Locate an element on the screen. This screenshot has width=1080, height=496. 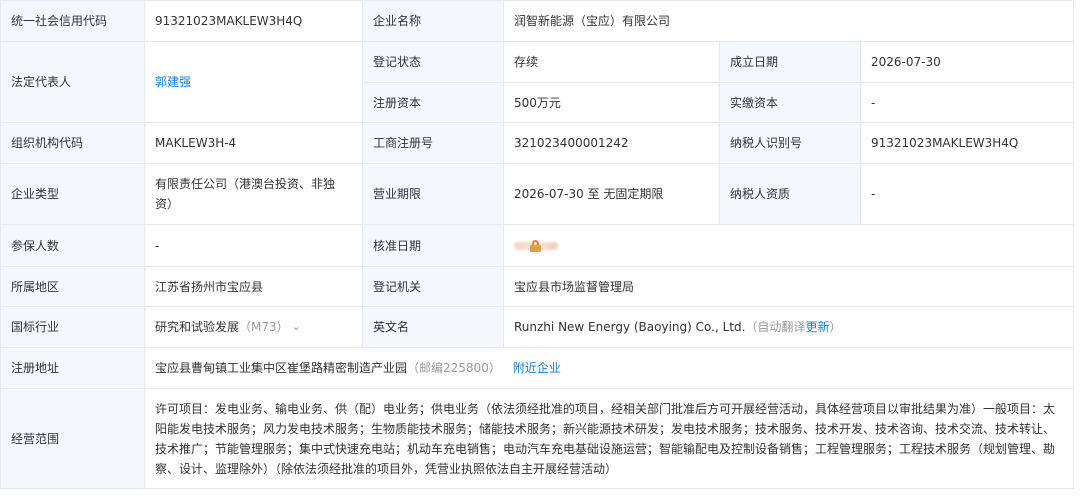
insured-value: - is located at coordinates (254, 246).